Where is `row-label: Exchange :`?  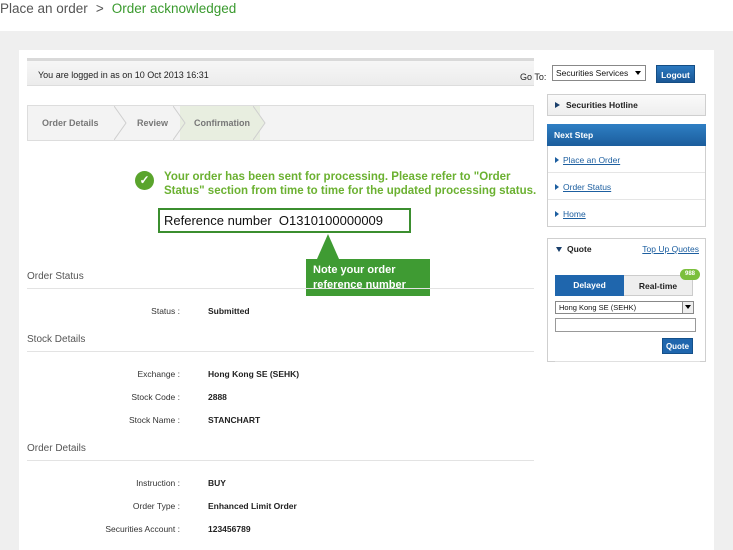 row-label: Exchange : is located at coordinates (158, 374).